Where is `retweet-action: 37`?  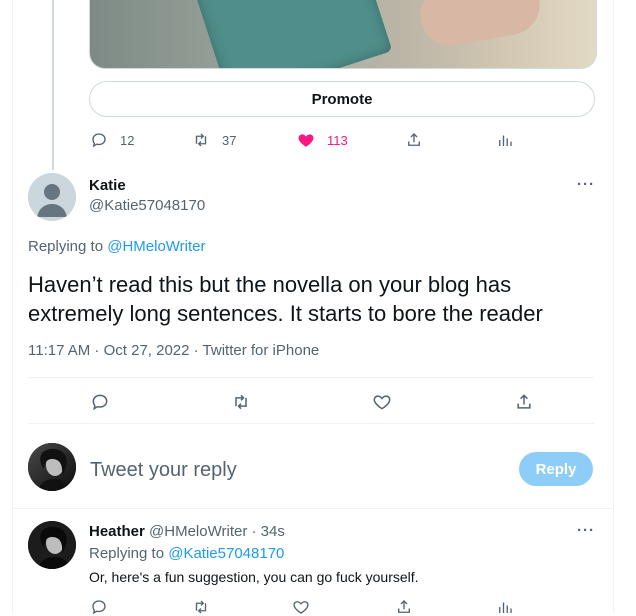
retweet-action: 37 is located at coordinates (214, 140).